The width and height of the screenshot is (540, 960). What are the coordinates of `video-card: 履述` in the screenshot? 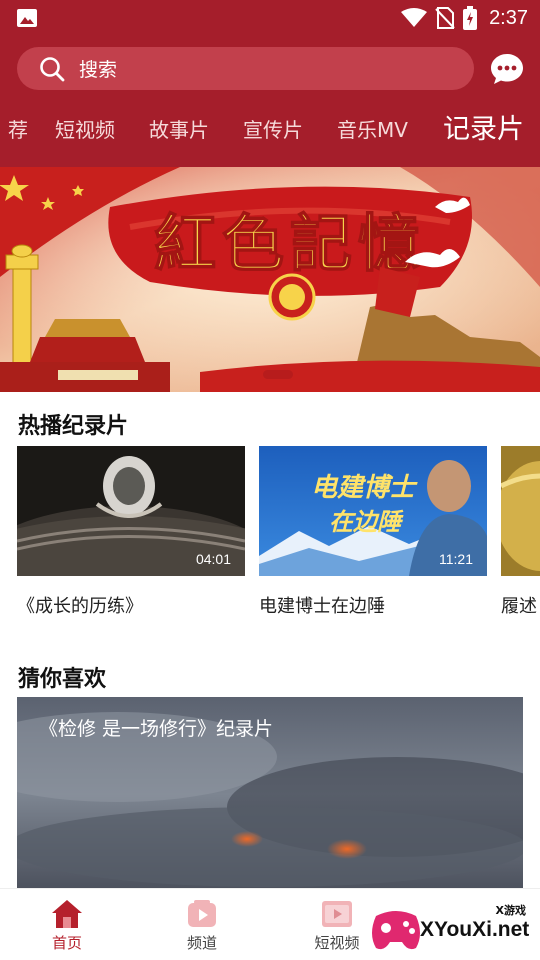 It's located at (520, 532).